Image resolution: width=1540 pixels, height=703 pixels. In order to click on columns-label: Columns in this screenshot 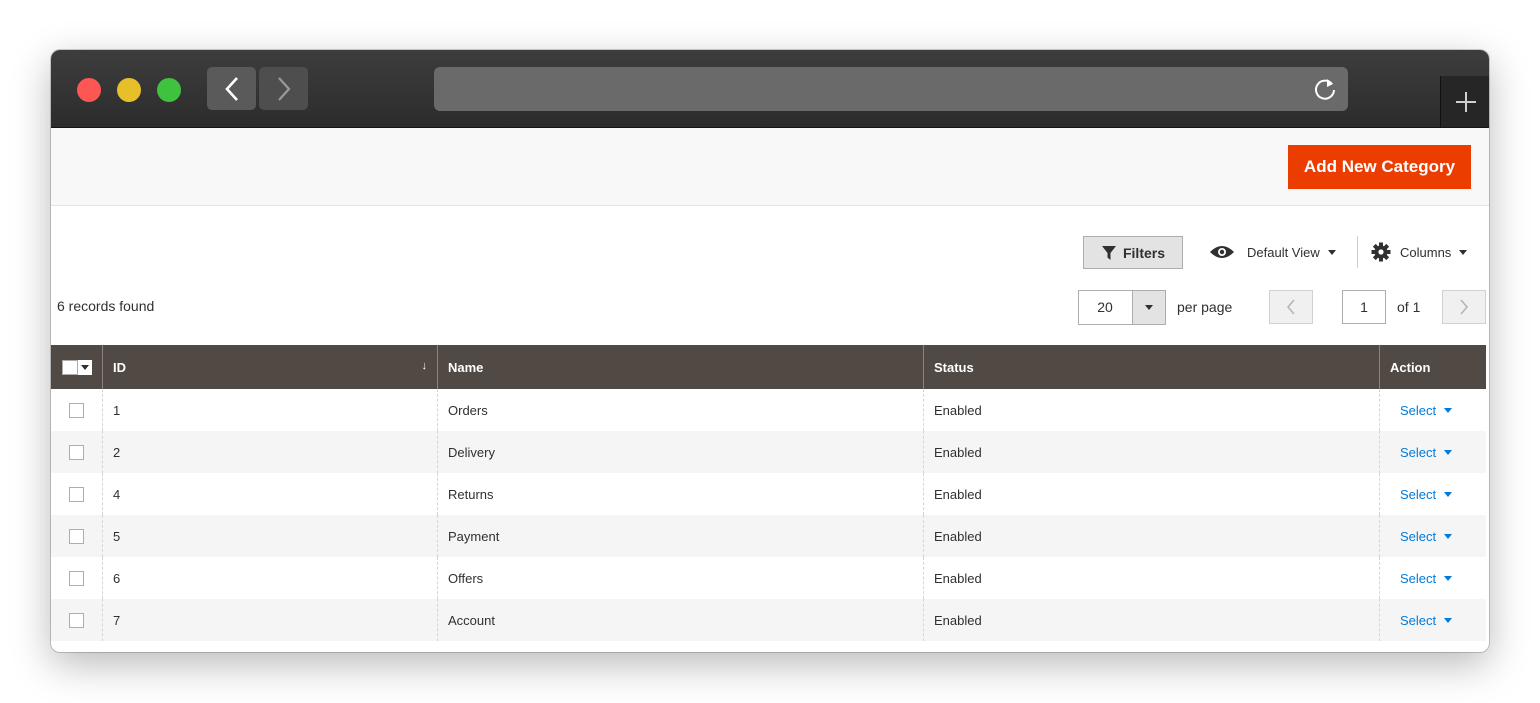, I will do `click(1426, 252)`.